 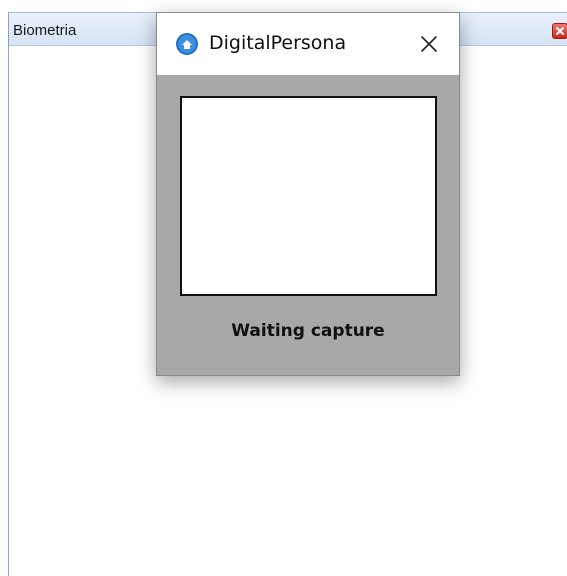 What do you see at coordinates (429, 44) in the screenshot?
I see `close-x-icon` at bounding box center [429, 44].